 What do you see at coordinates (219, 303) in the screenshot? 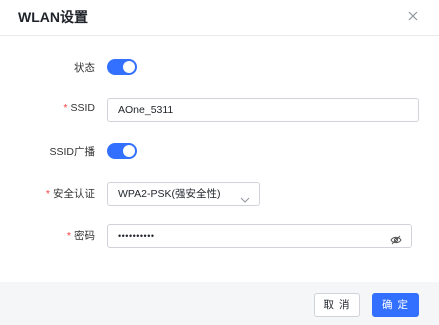
I see `dialog-footer: 取 消 确 定` at bounding box center [219, 303].